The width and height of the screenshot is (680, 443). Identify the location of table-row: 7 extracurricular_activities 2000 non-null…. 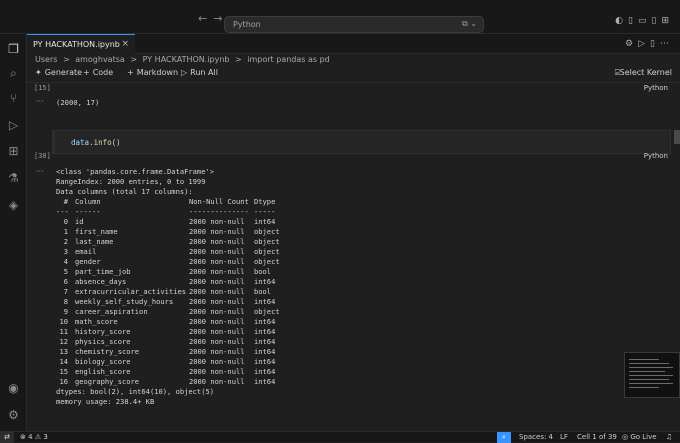
(167, 291).